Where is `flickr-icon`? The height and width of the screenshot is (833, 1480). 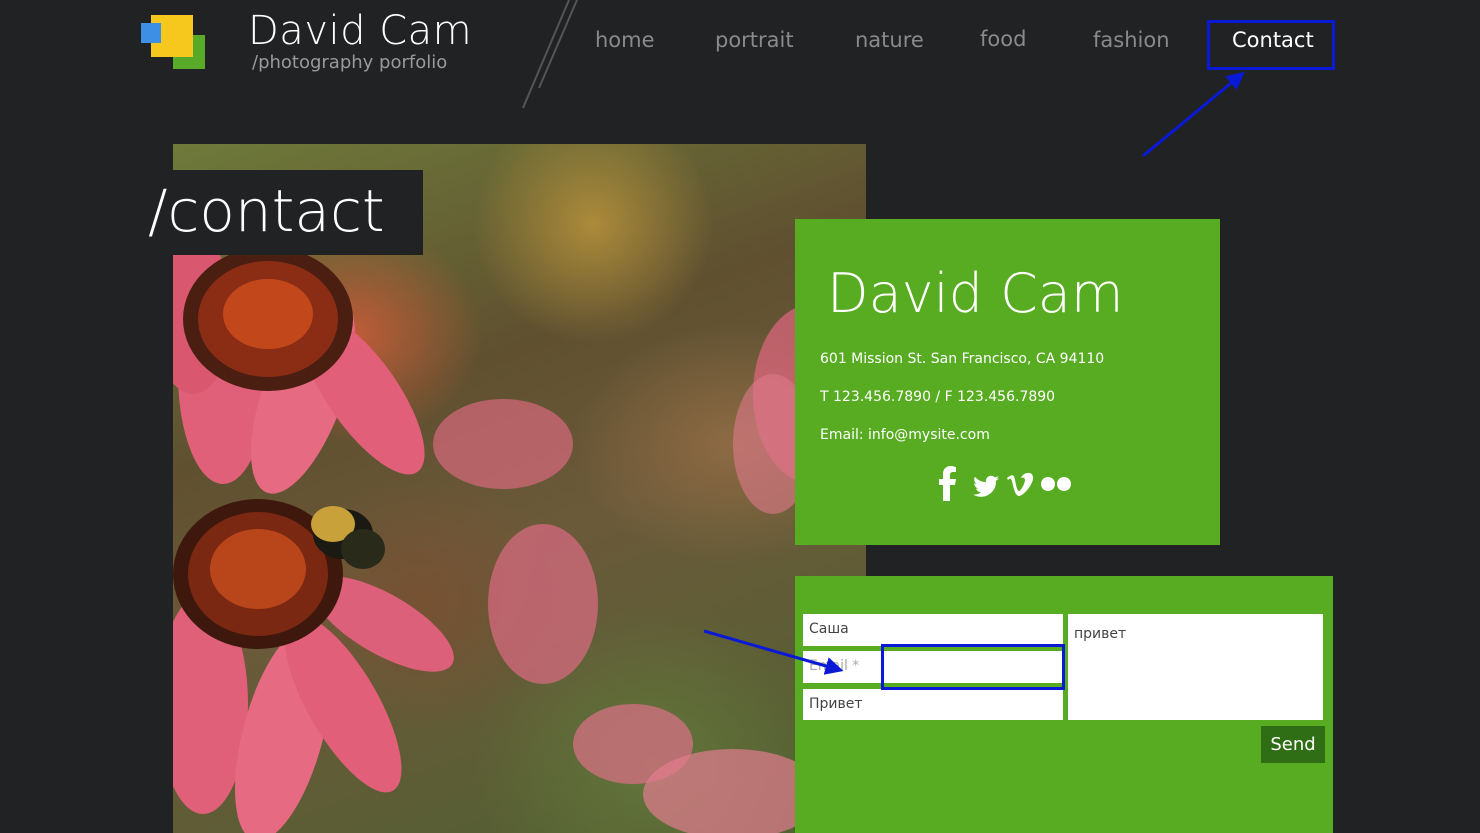 flickr-icon is located at coordinates (1056, 484).